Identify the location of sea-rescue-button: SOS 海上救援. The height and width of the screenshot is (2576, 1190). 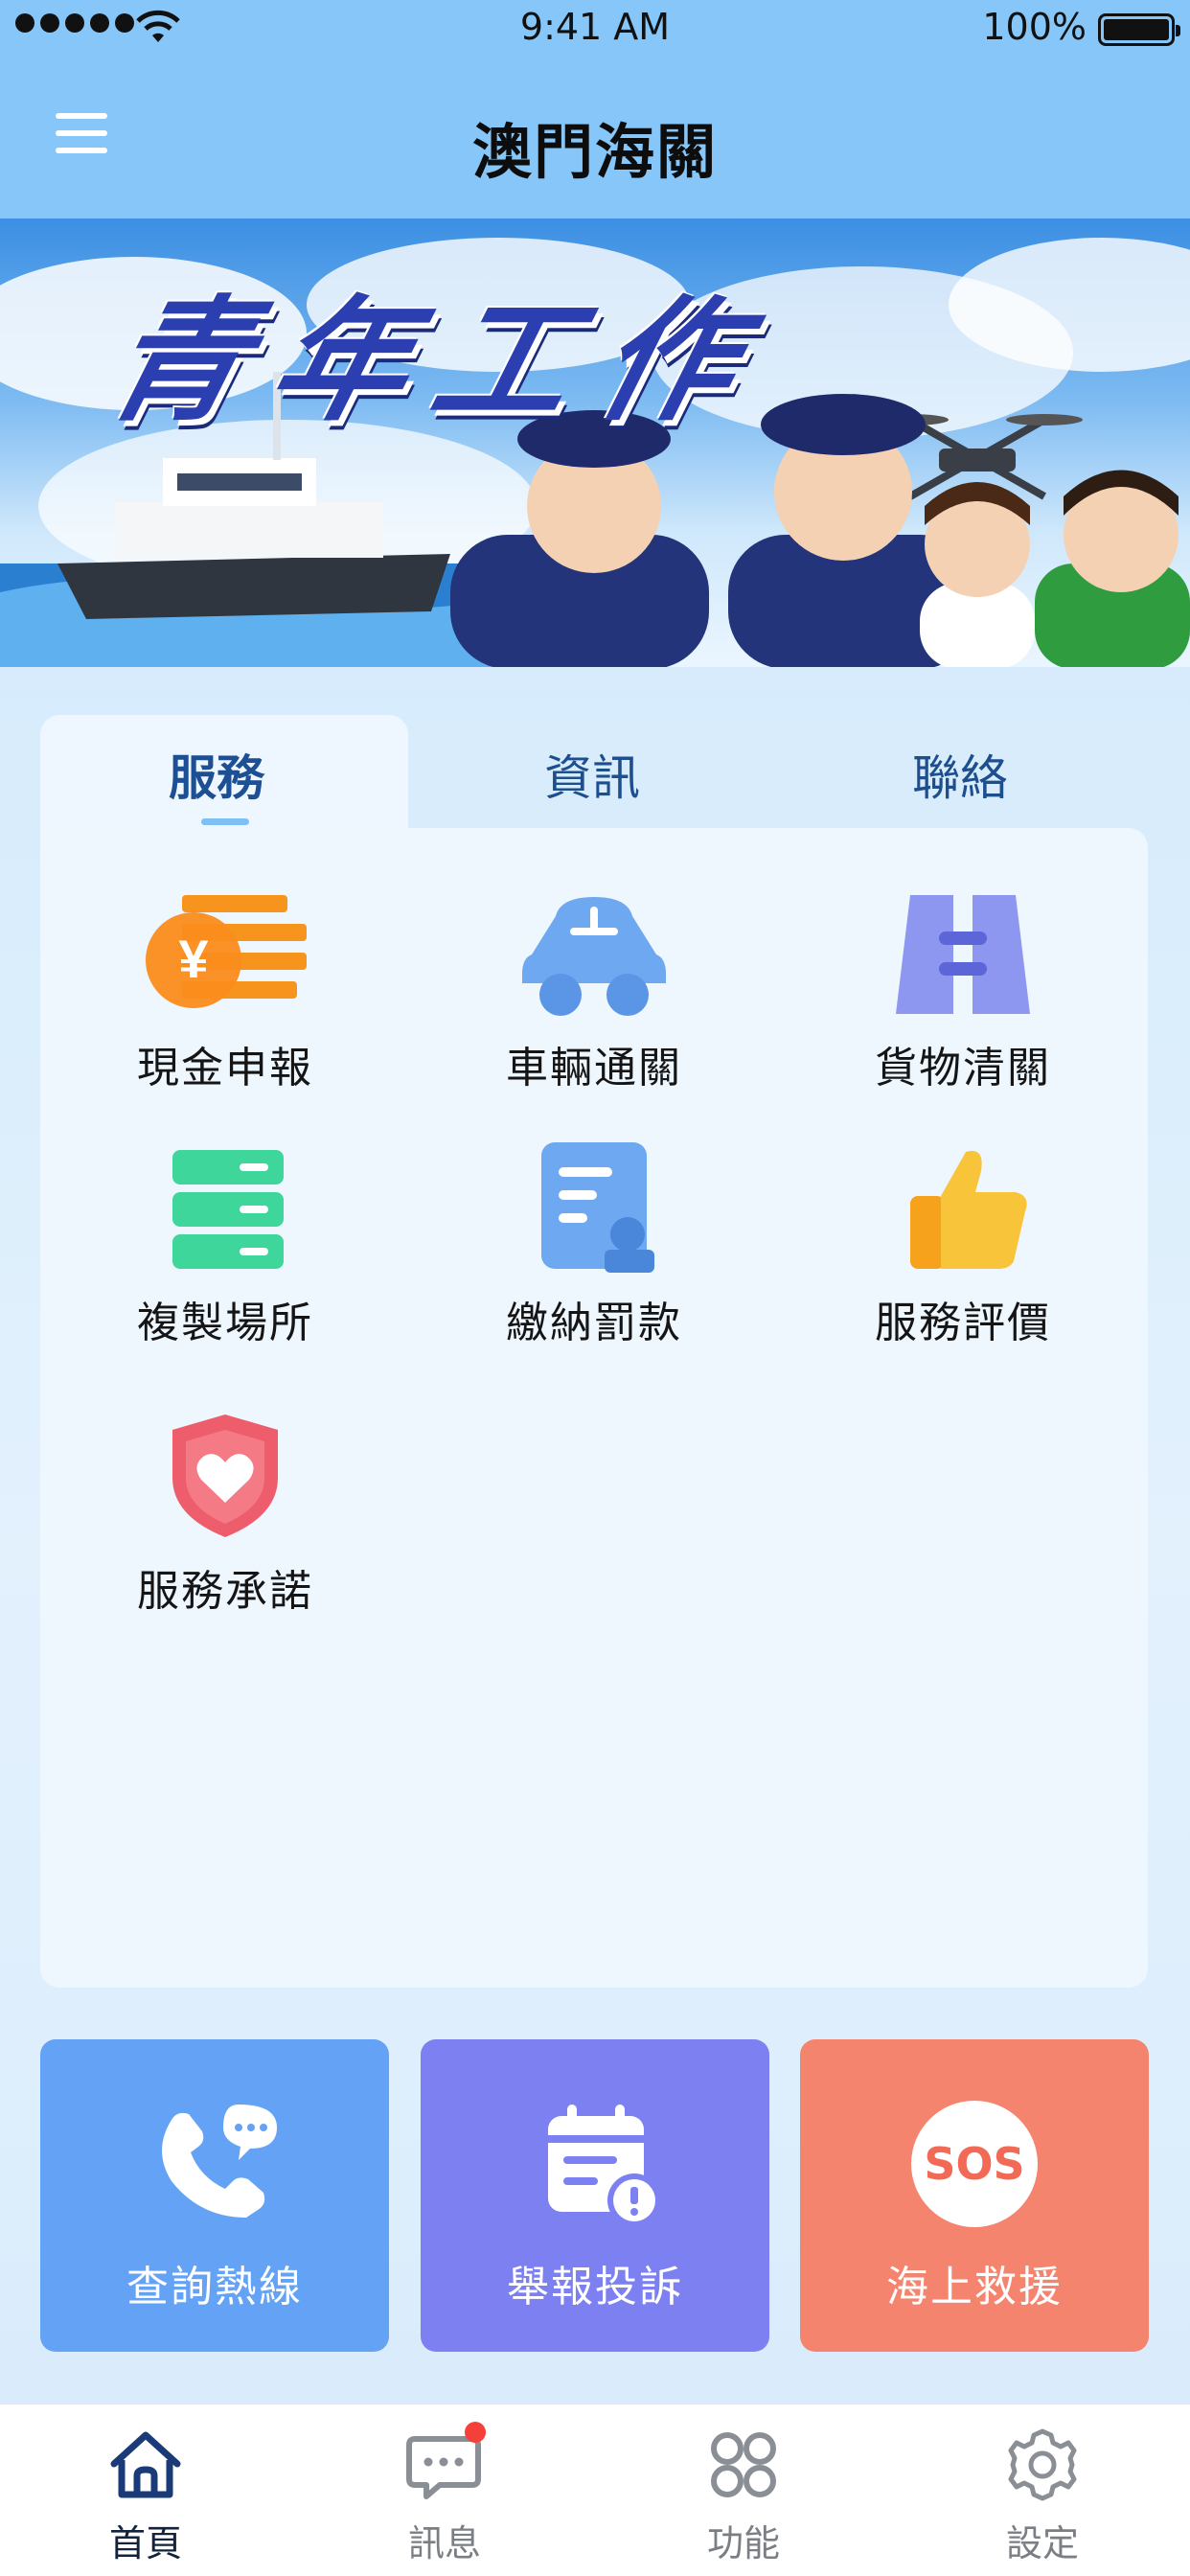
(975, 2195).